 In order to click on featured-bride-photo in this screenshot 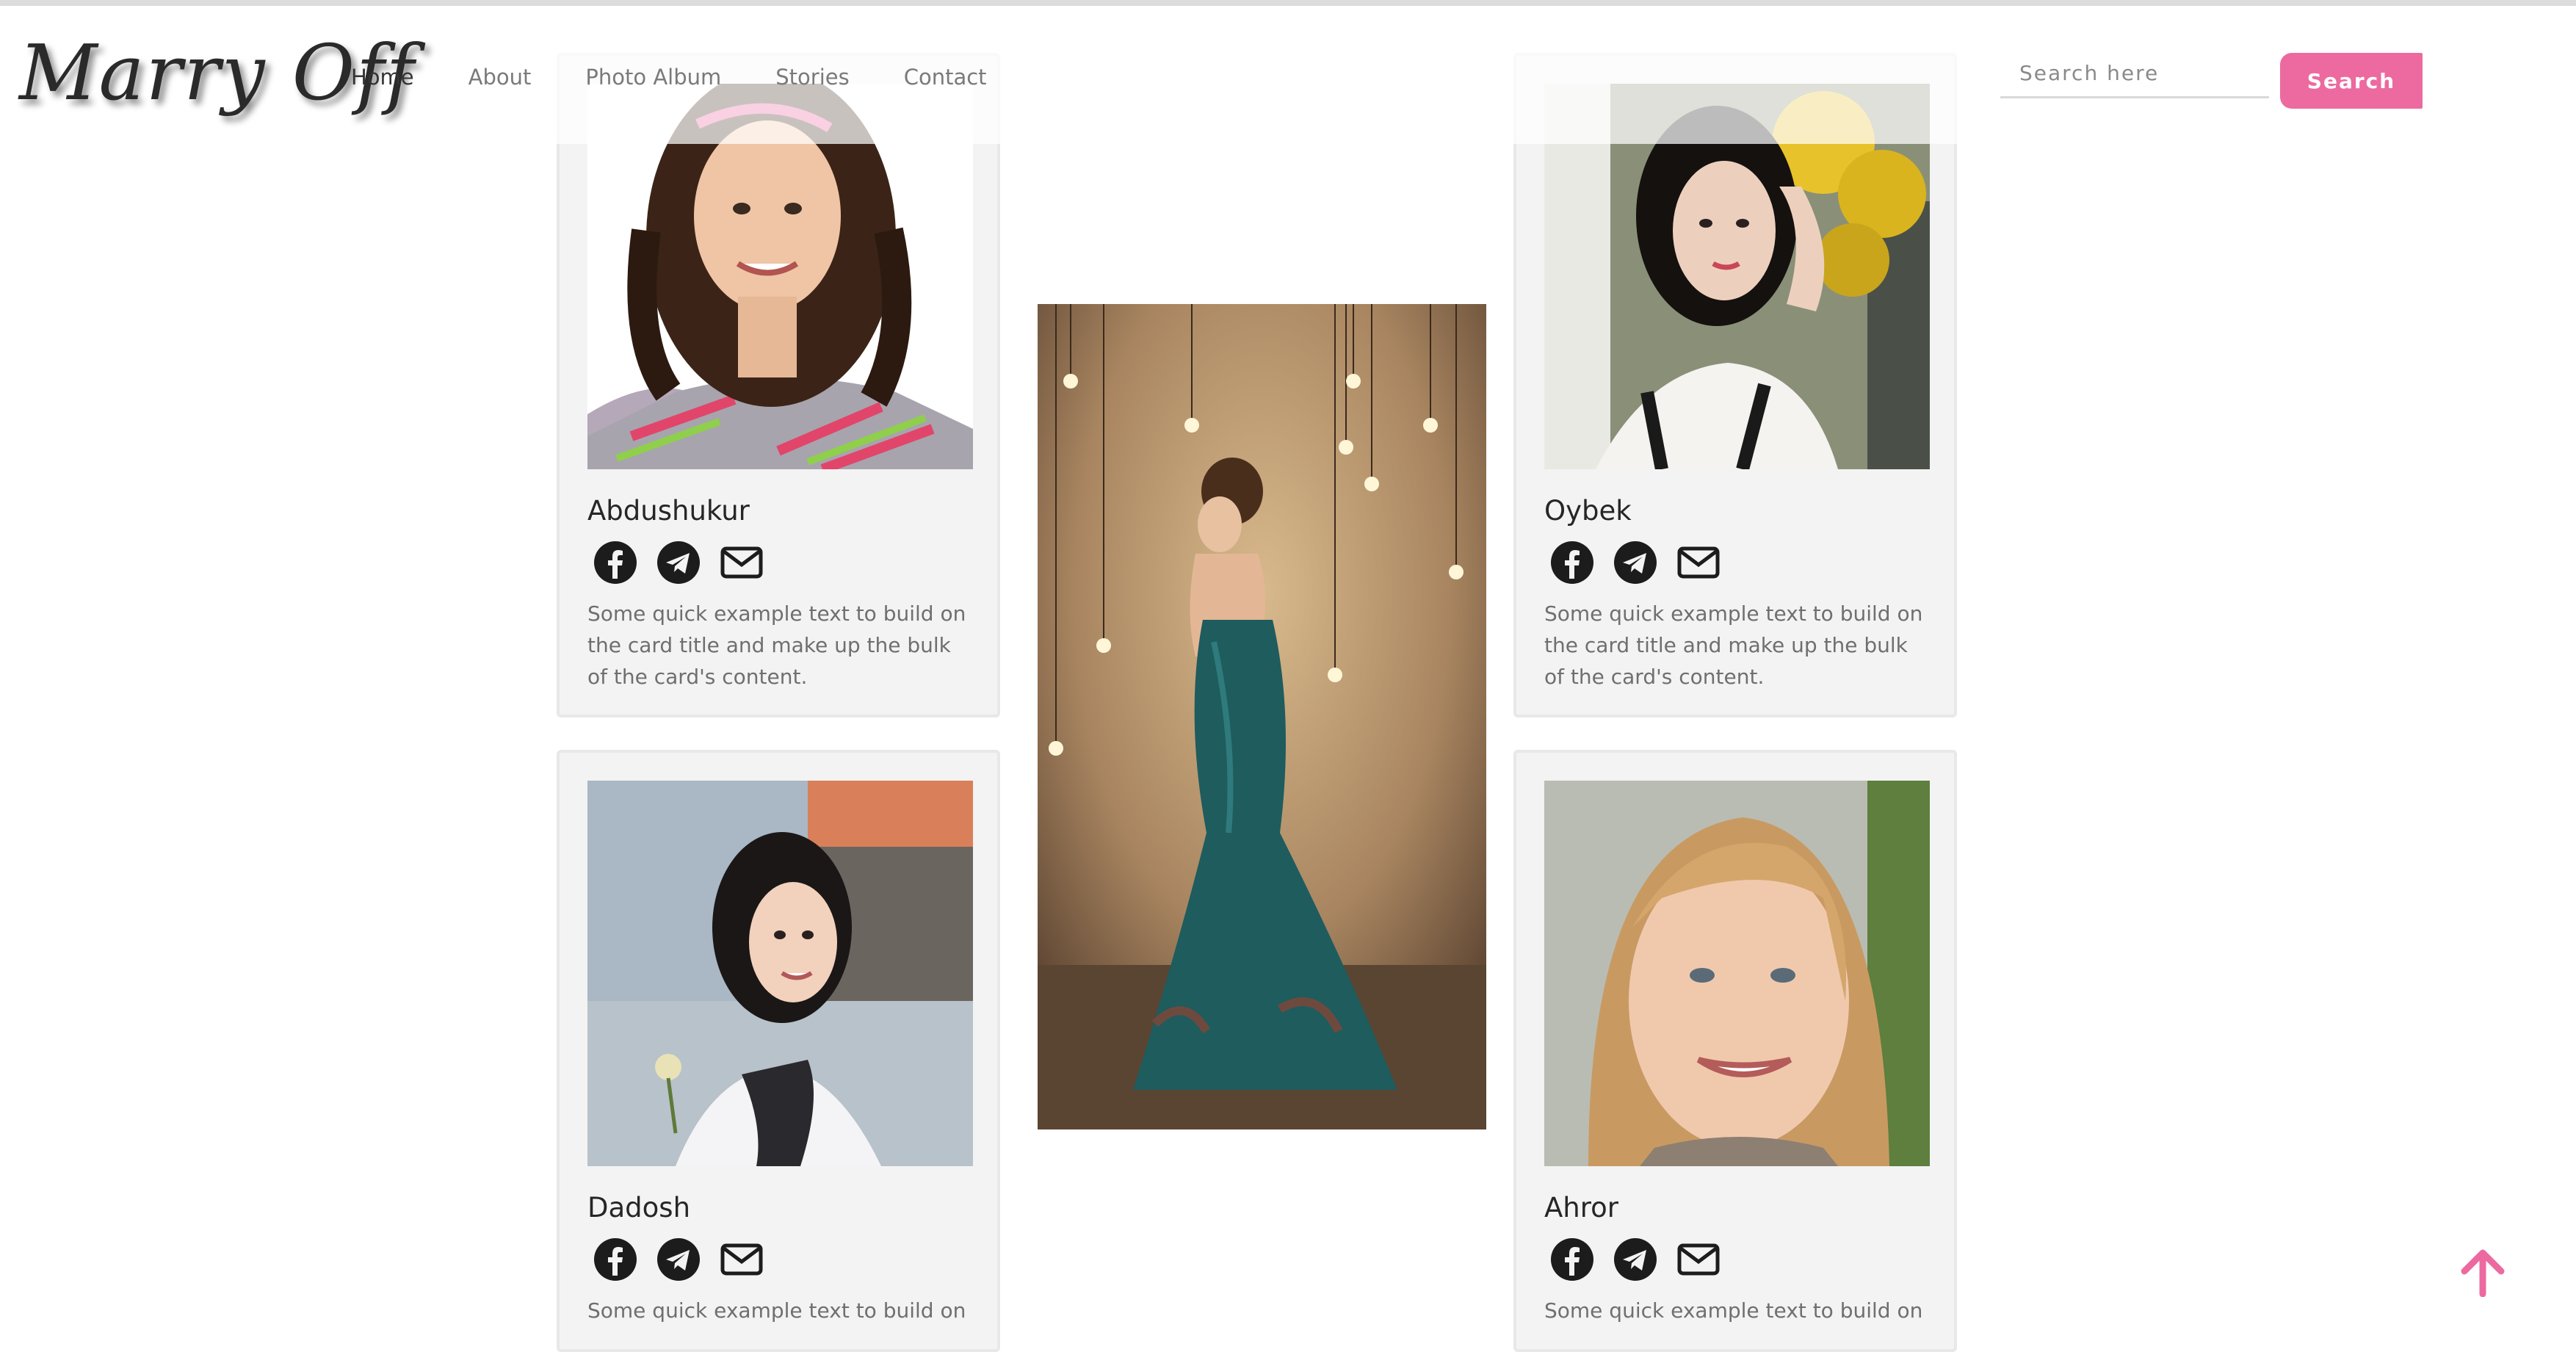, I will do `click(1262, 717)`.